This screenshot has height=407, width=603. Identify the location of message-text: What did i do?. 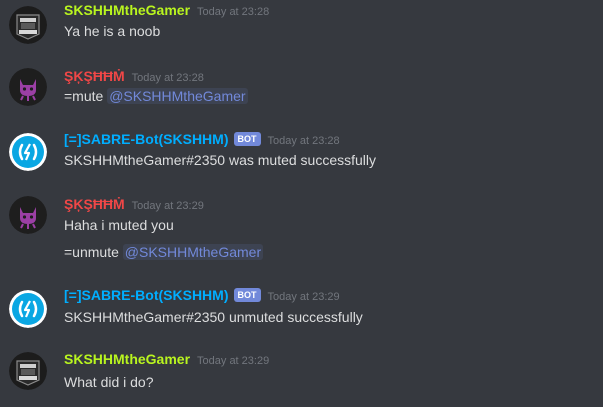
(109, 382).